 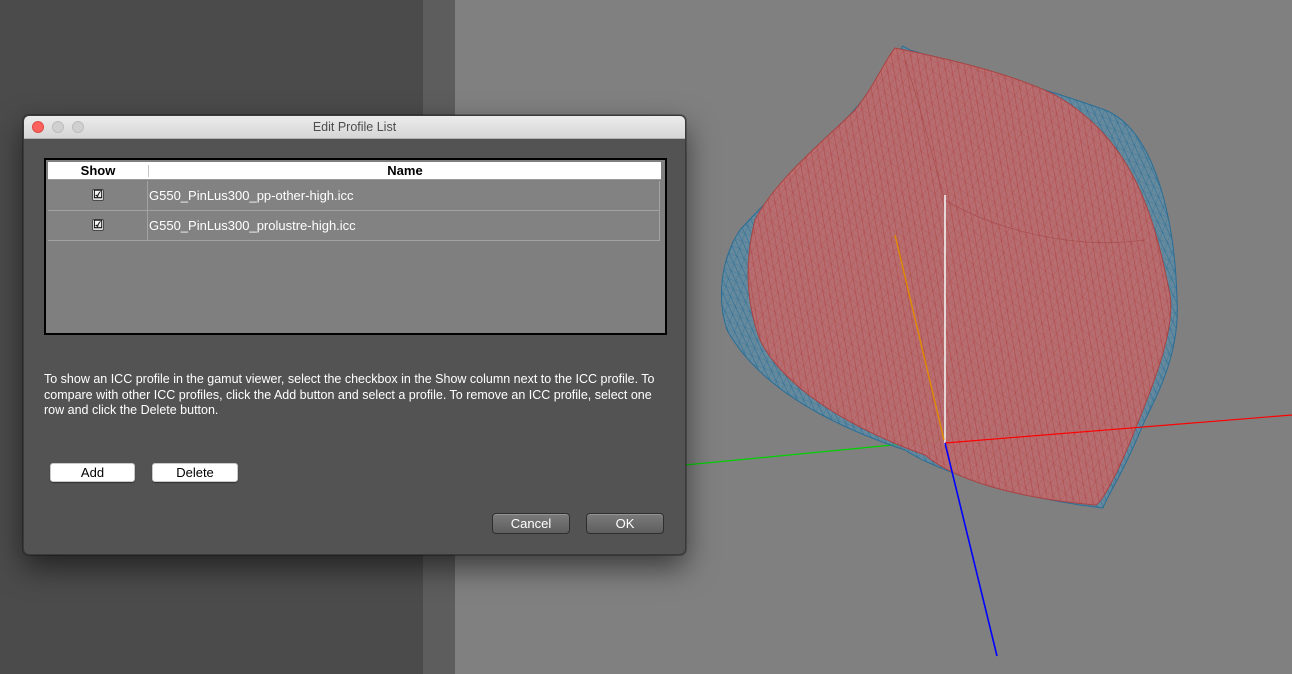 I want to click on column-header-show: Show, so click(x=98, y=170).